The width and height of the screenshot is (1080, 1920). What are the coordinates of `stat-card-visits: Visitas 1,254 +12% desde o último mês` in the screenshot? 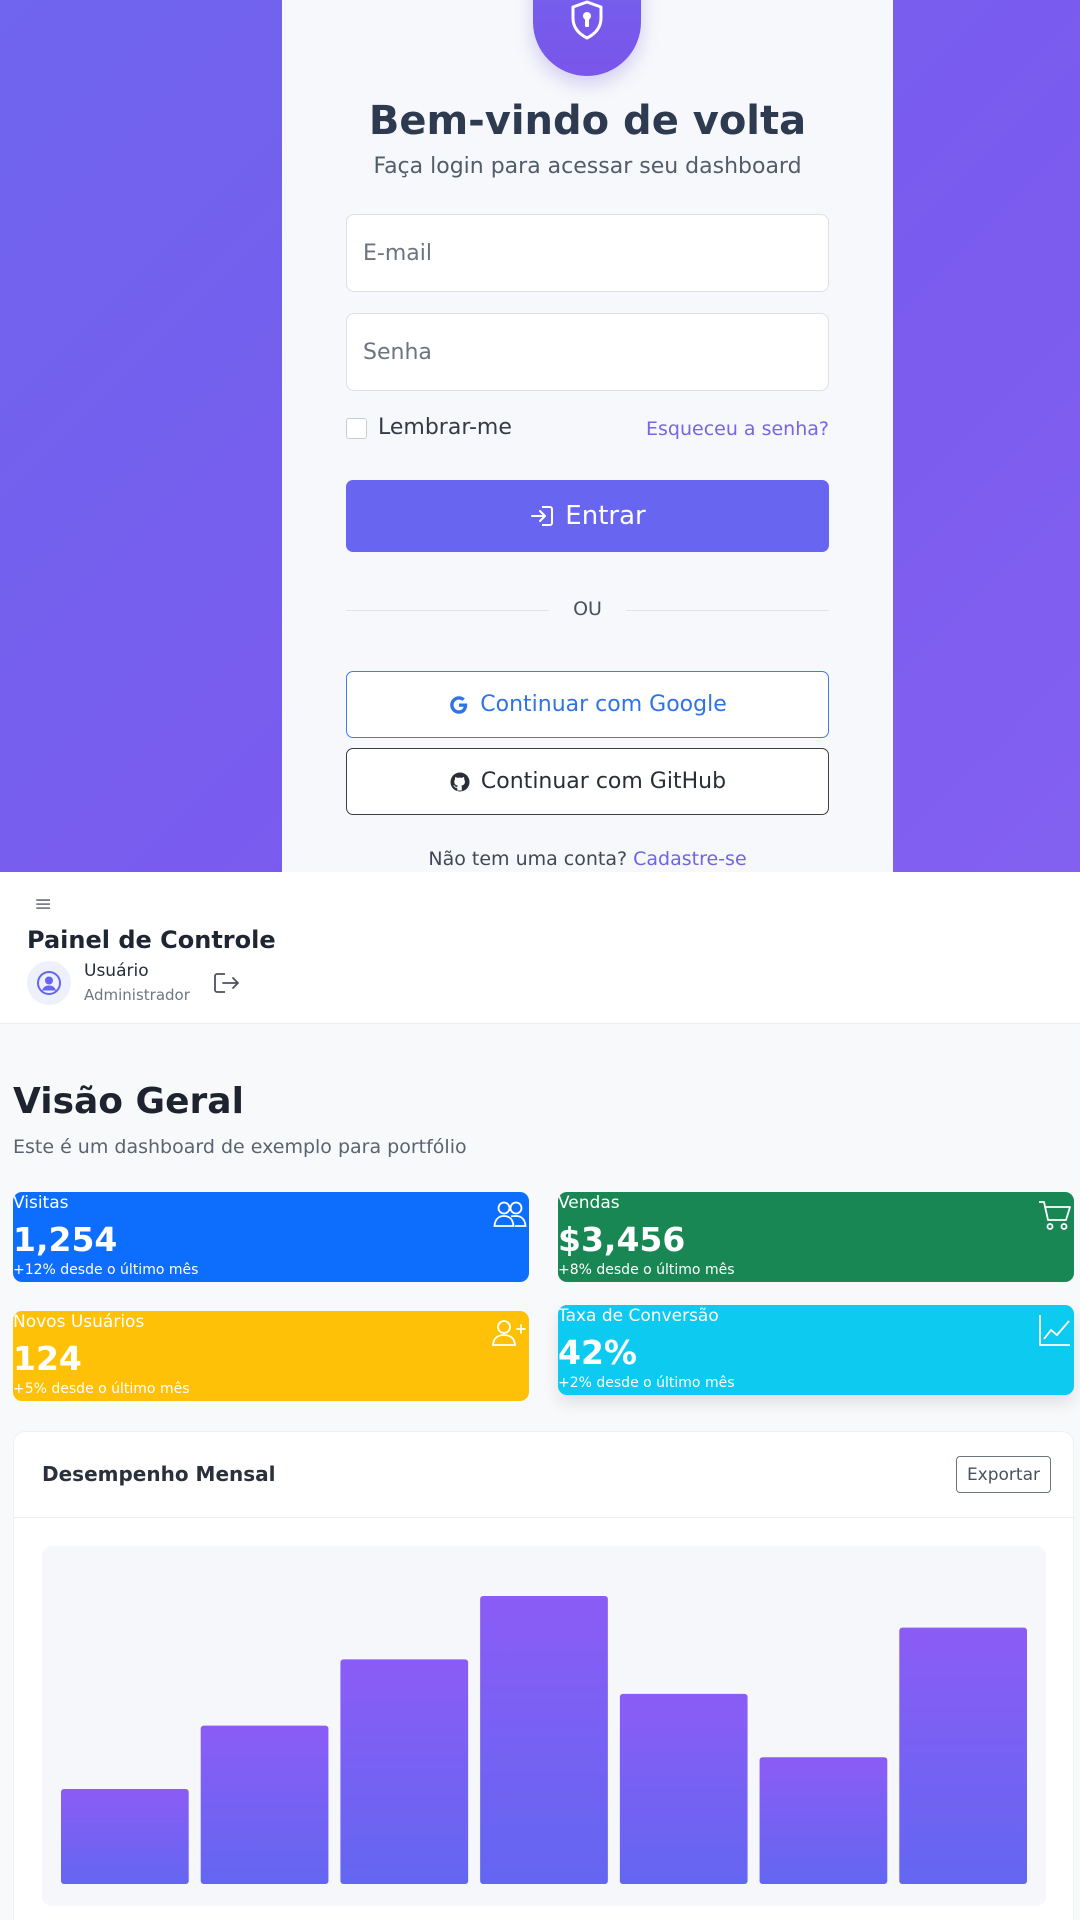 It's located at (271, 1237).